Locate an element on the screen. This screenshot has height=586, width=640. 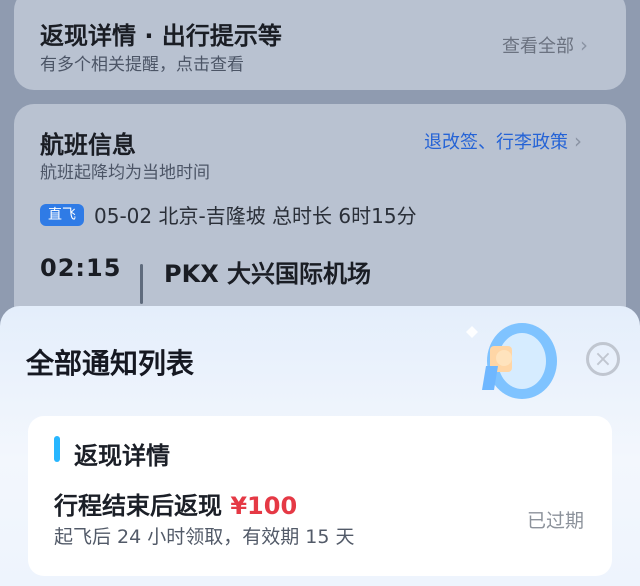
view-all-link: 查看全部 › is located at coordinates (545, 45).